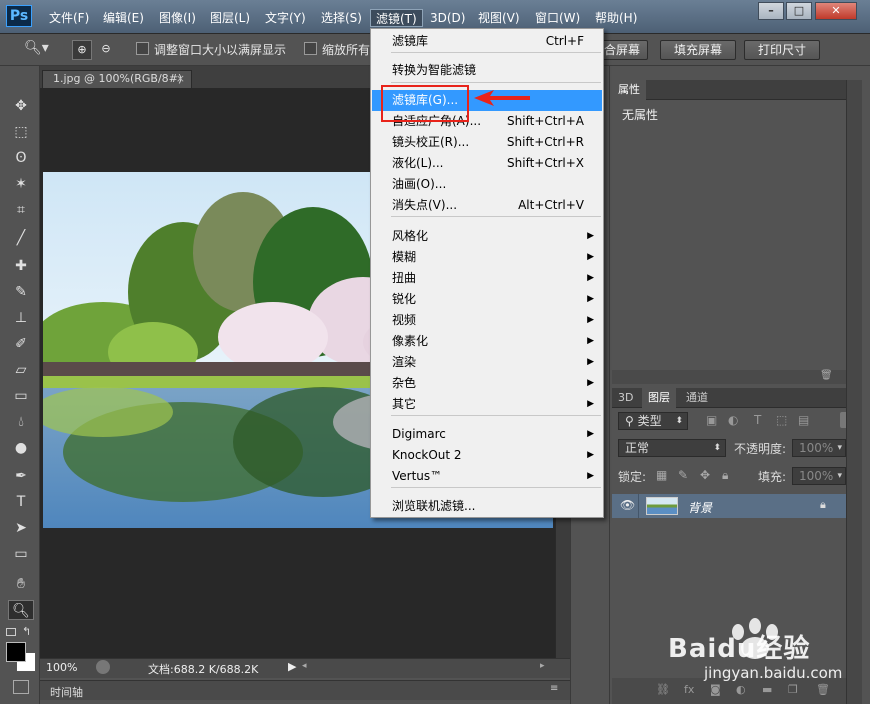 Image resolution: width=870 pixels, height=704 pixels. I want to click on timeline-panel-bar: 时间轴 ≡, so click(305, 690).